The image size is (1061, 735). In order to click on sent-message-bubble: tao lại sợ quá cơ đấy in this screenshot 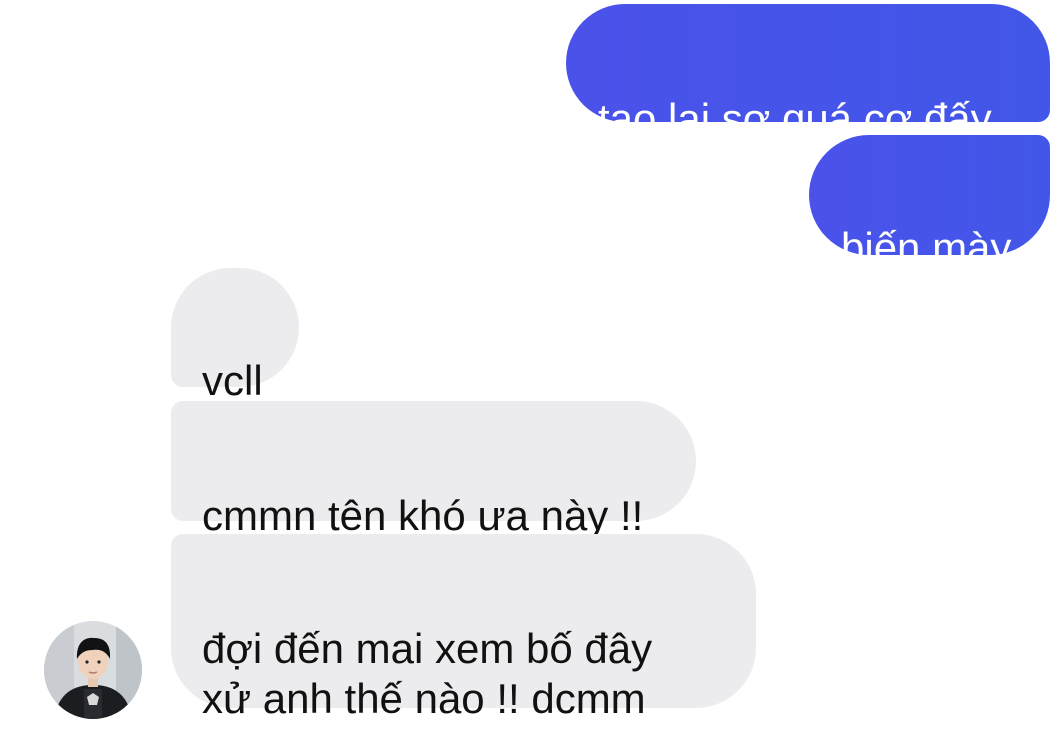, I will do `click(808, 73)`.